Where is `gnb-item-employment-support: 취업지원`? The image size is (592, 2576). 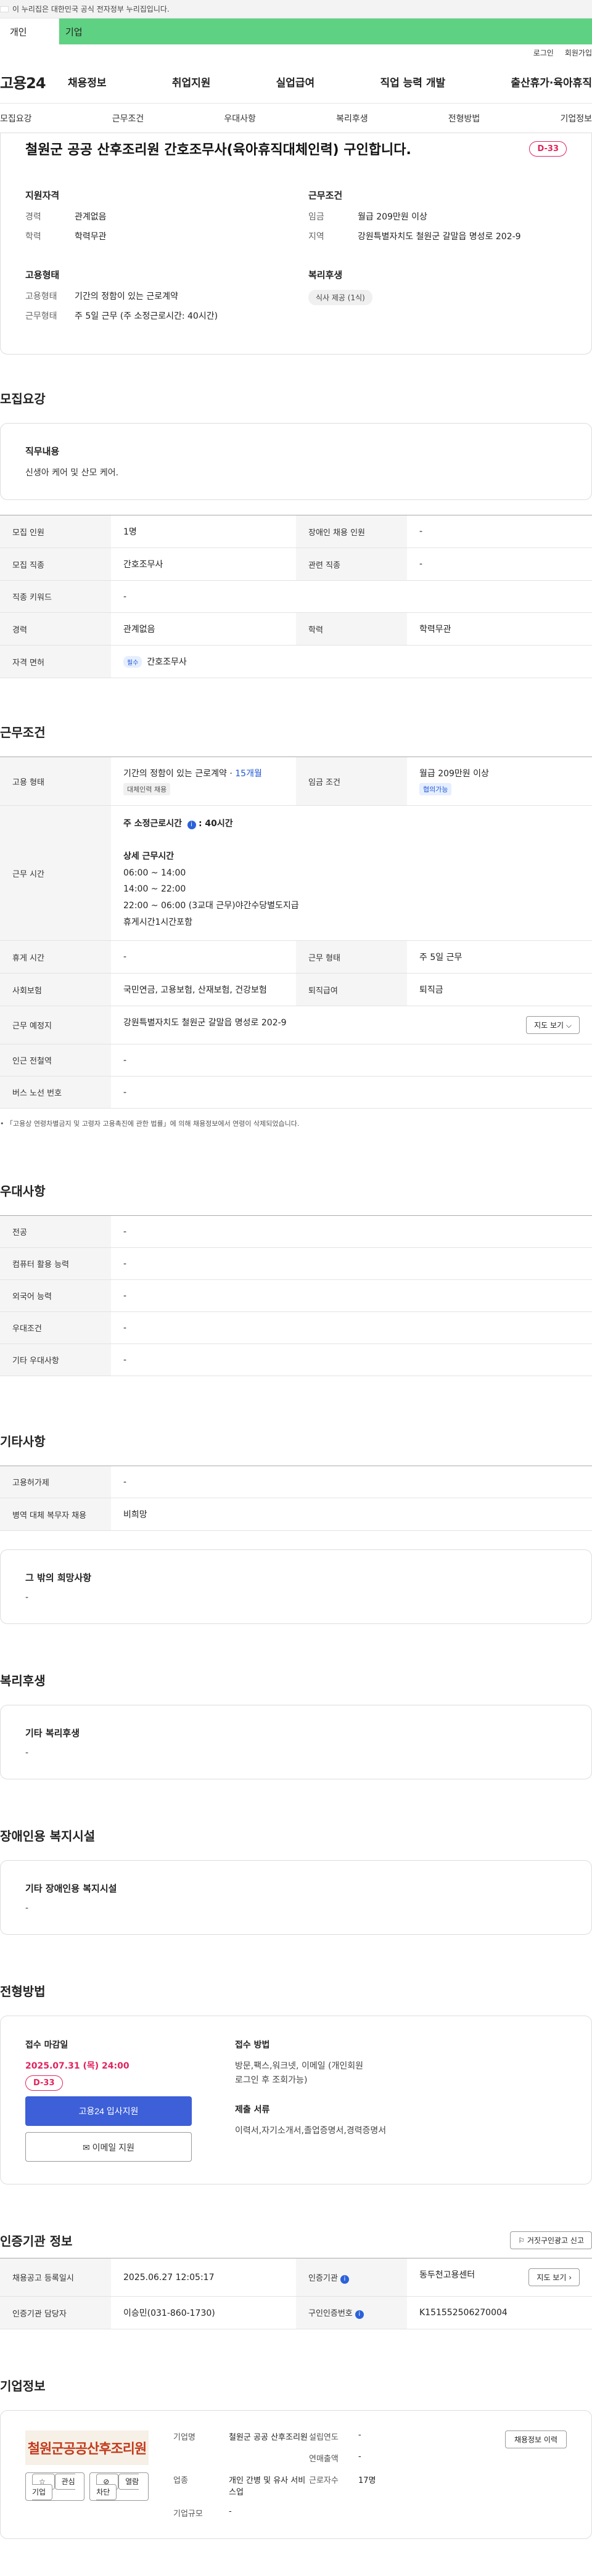
gnb-item-employment-support: 취업지원 is located at coordinates (192, 81).